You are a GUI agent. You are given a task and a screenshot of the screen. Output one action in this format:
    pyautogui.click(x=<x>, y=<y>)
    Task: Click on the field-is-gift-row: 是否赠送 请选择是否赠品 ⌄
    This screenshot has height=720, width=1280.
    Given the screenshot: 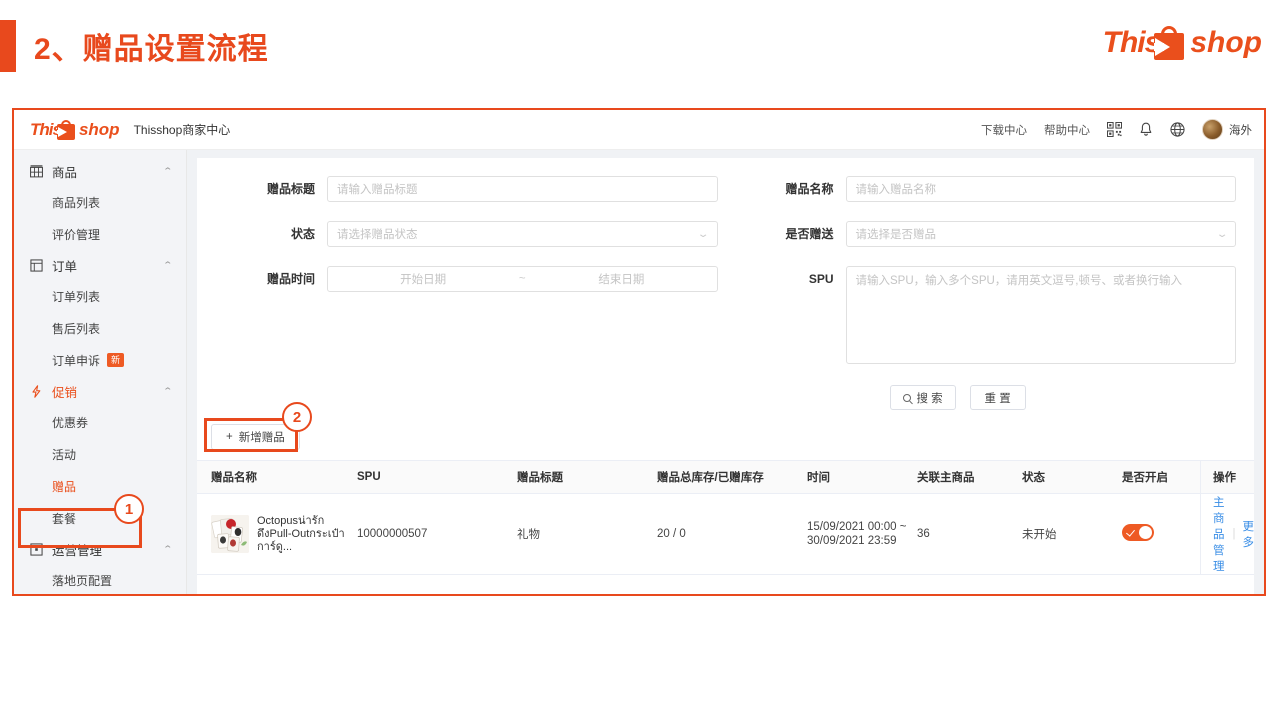 What is the action you would take?
    pyautogui.click(x=985, y=234)
    